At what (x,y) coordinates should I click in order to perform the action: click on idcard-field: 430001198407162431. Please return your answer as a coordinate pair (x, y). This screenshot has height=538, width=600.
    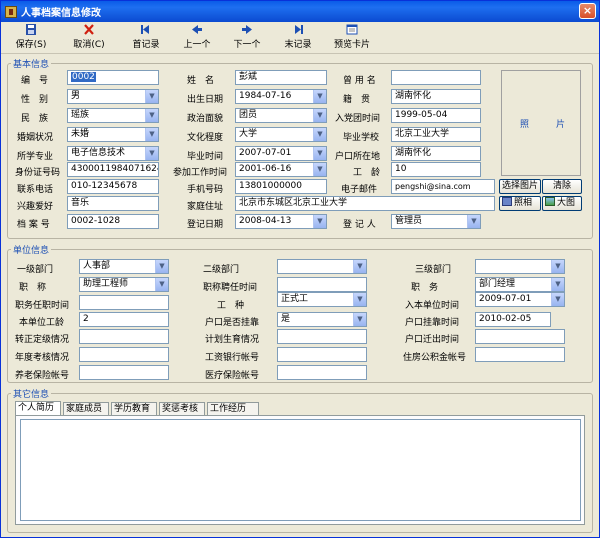
    Looking at the image, I should click on (113, 169).